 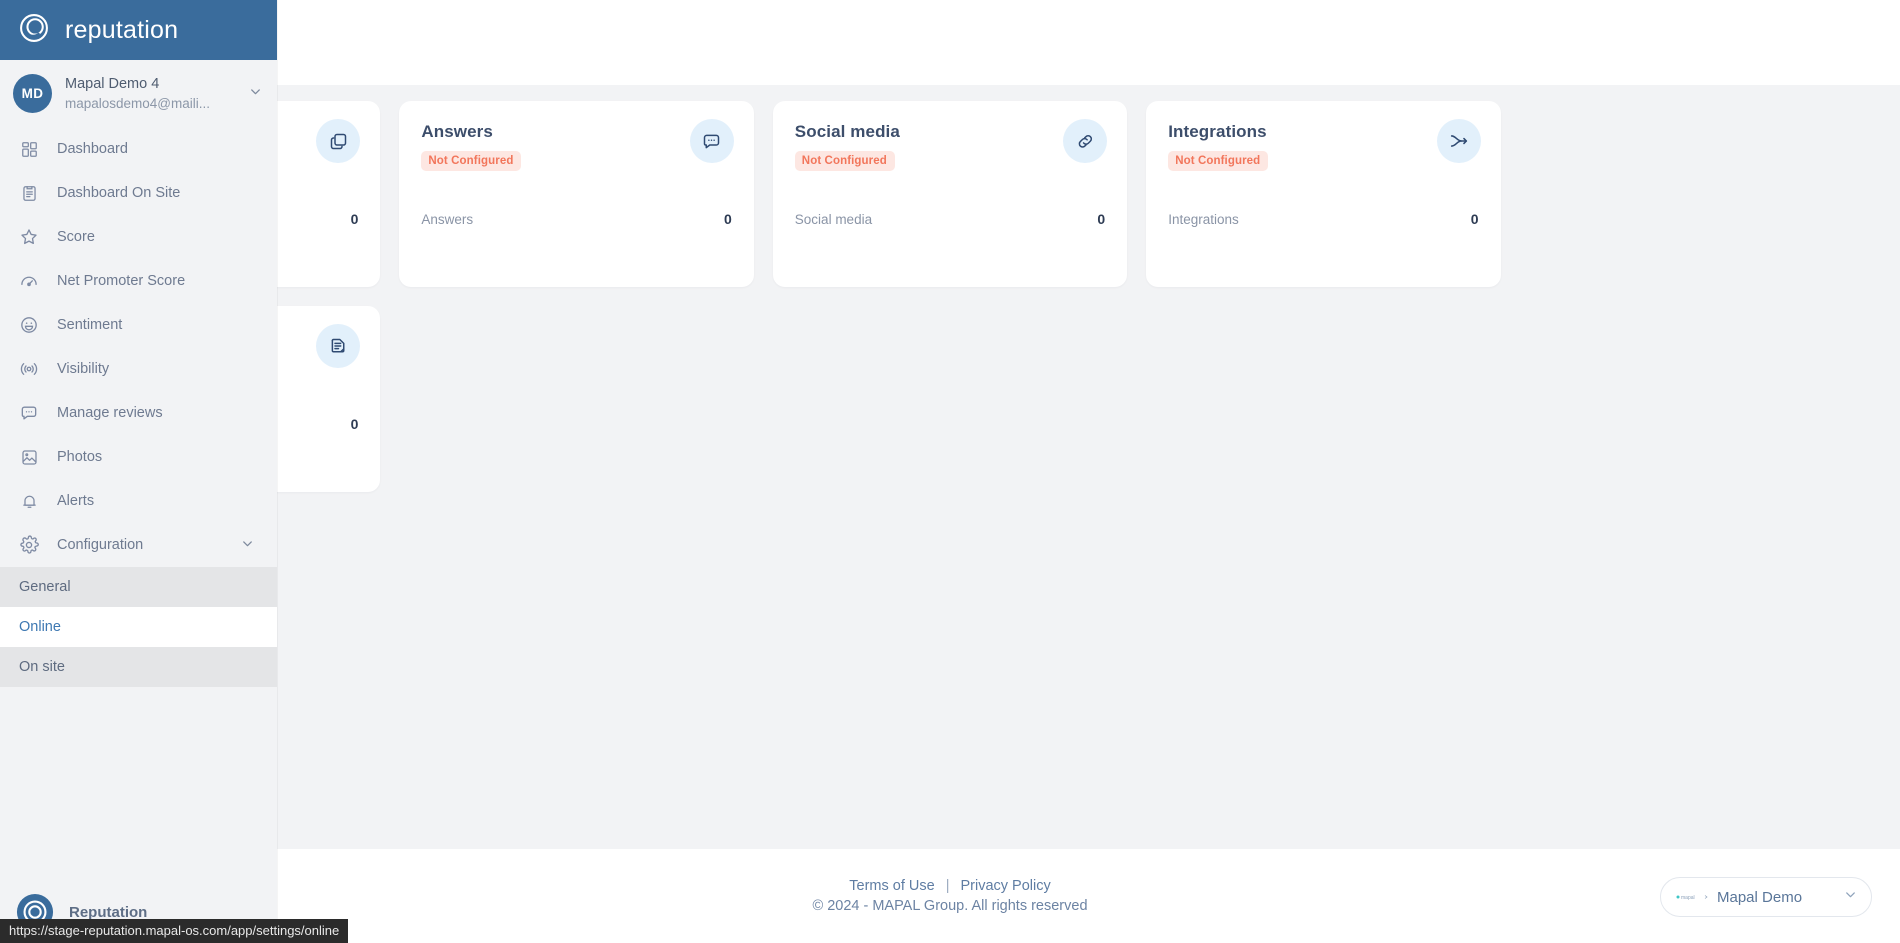 What do you see at coordinates (32, 93) in the screenshot?
I see `avatar: MD` at bounding box center [32, 93].